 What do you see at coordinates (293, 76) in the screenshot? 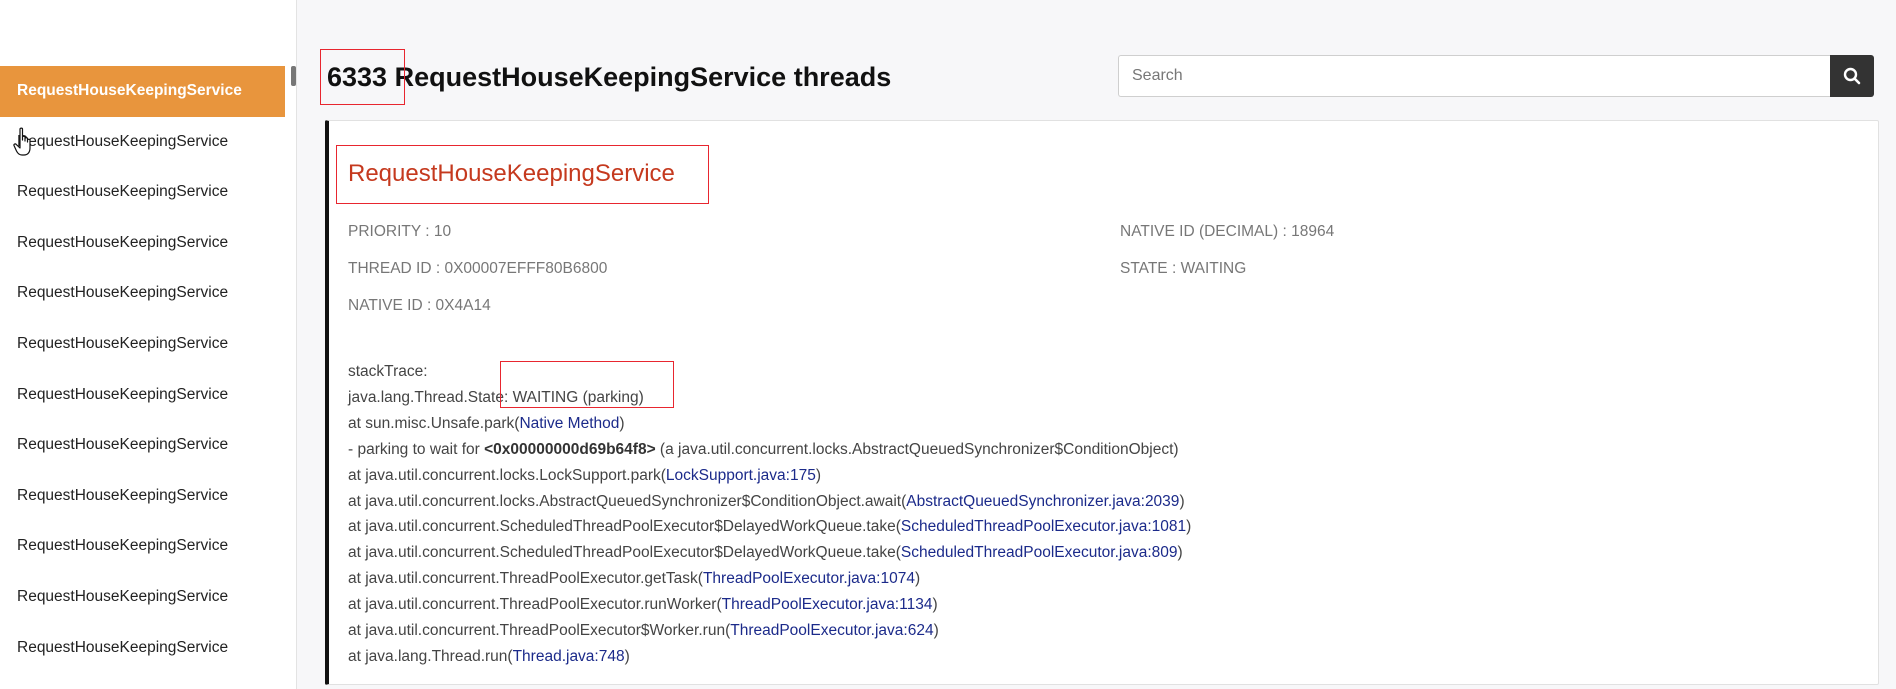
I see `sidebar-scrollbar` at bounding box center [293, 76].